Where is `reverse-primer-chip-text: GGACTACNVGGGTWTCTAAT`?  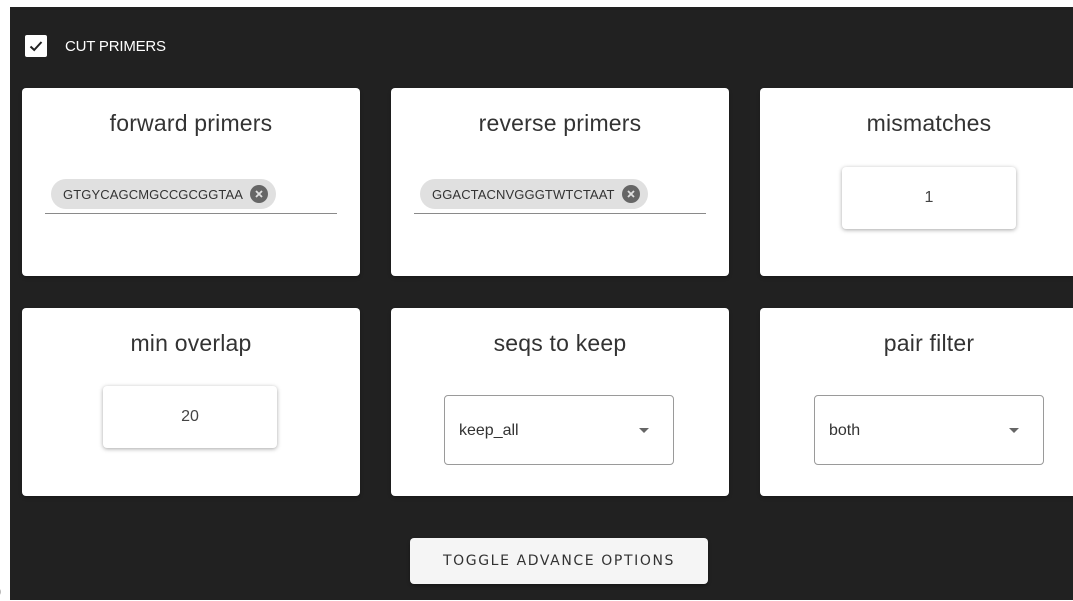
reverse-primer-chip-text: GGACTACNVGGGTWTCTAAT is located at coordinates (523, 194).